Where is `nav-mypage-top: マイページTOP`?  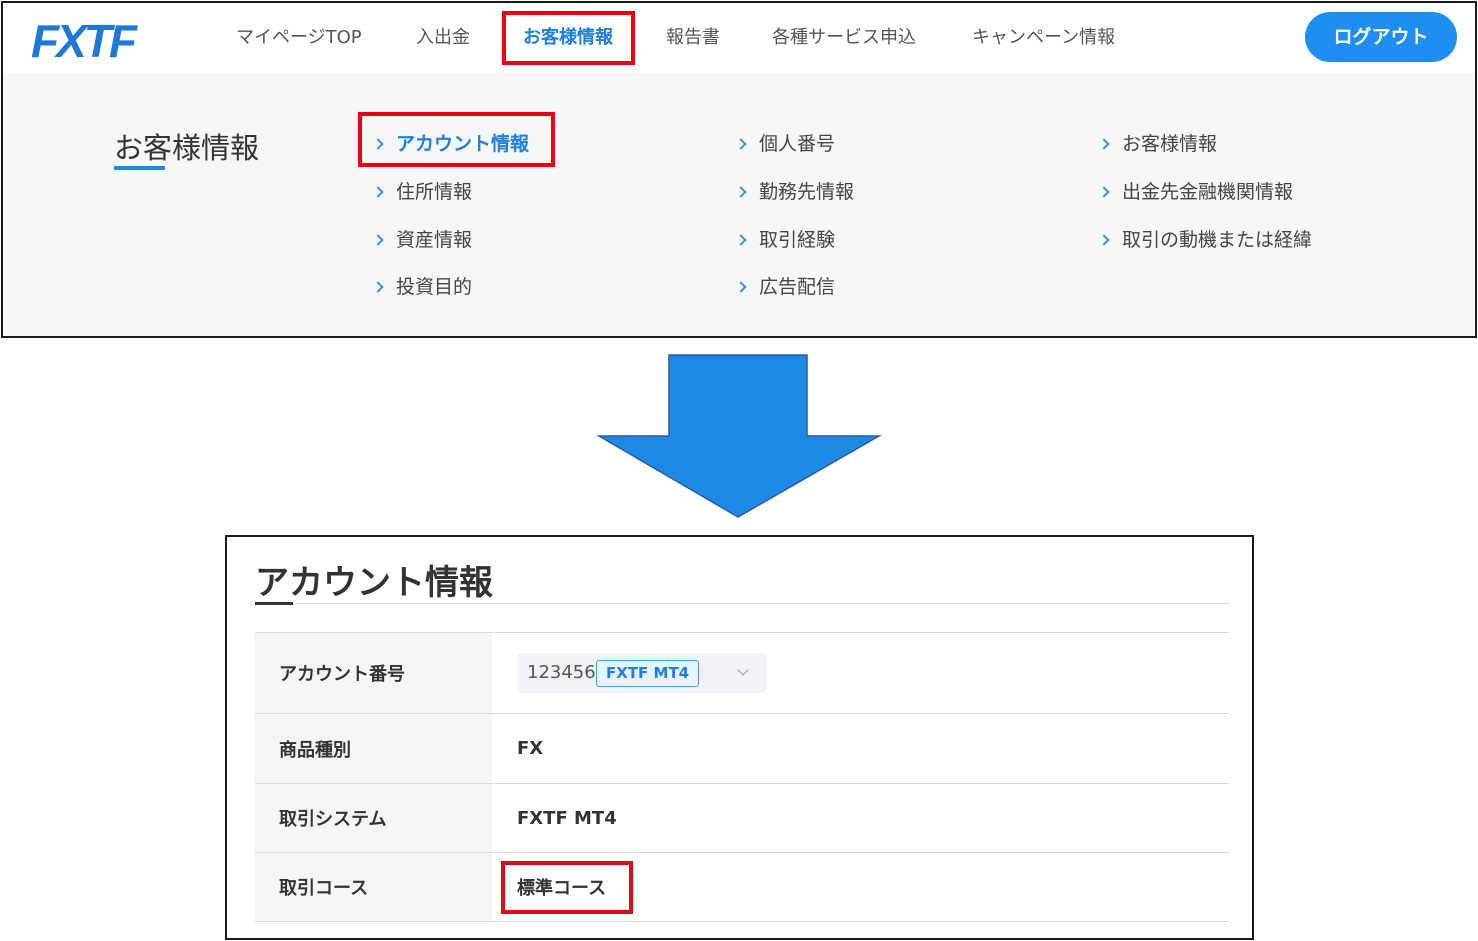
nav-mypage-top: マイページTOP is located at coordinates (299, 38).